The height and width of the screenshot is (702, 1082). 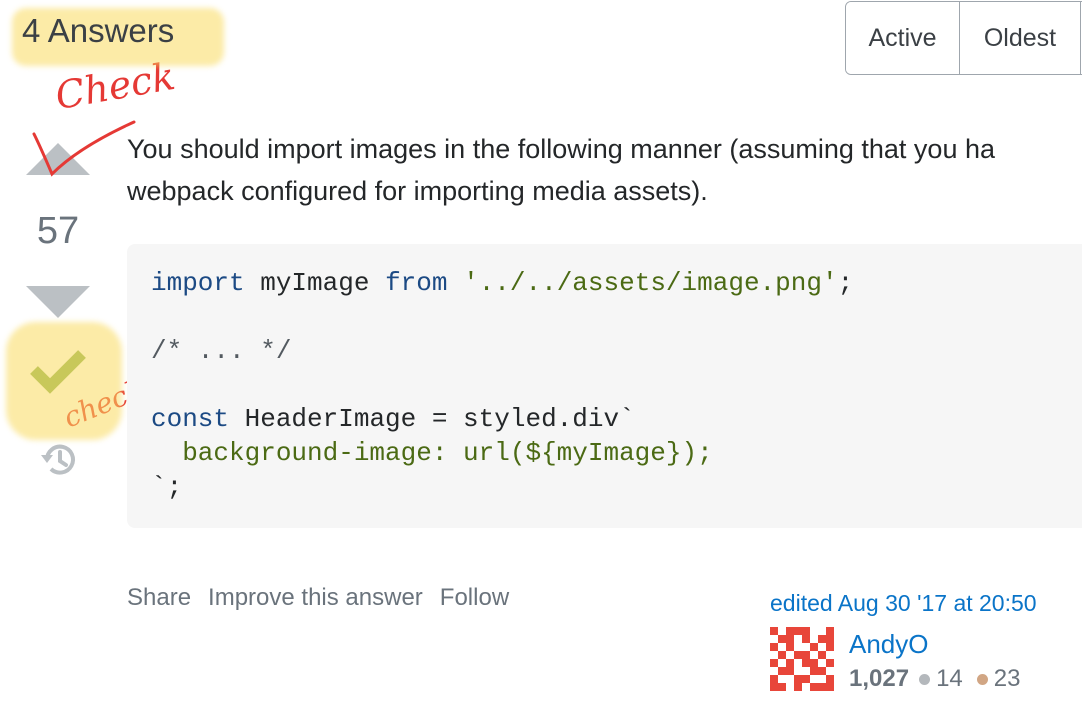 I want to click on vote-count: 57, so click(x=58, y=231).